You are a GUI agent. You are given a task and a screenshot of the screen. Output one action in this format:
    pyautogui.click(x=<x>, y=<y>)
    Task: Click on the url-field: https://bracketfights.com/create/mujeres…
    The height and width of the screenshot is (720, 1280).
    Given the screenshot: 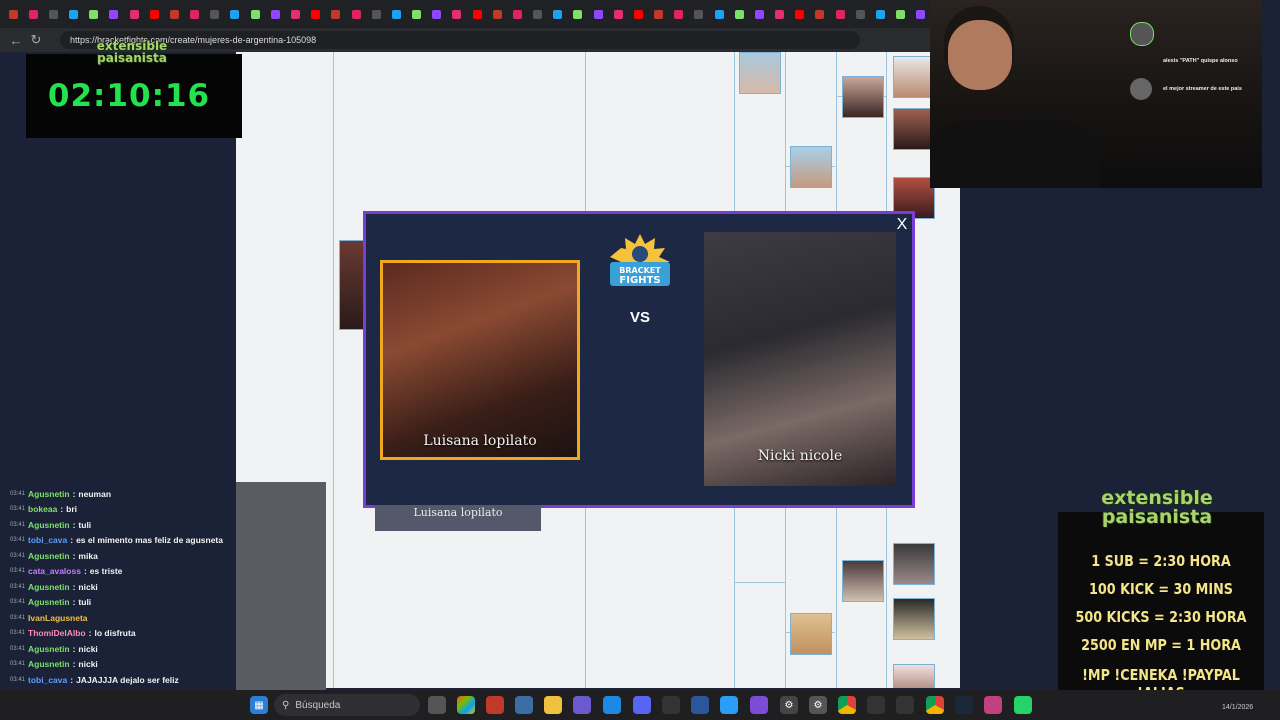 What is the action you would take?
    pyautogui.click(x=460, y=40)
    